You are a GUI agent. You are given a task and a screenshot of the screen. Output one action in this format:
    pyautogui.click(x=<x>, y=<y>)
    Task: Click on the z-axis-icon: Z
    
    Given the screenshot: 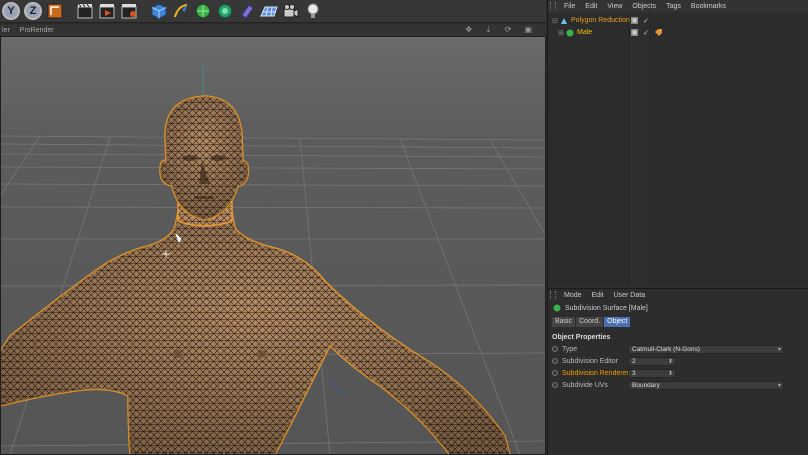 What is the action you would take?
    pyautogui.click(x=33, y=11)
    